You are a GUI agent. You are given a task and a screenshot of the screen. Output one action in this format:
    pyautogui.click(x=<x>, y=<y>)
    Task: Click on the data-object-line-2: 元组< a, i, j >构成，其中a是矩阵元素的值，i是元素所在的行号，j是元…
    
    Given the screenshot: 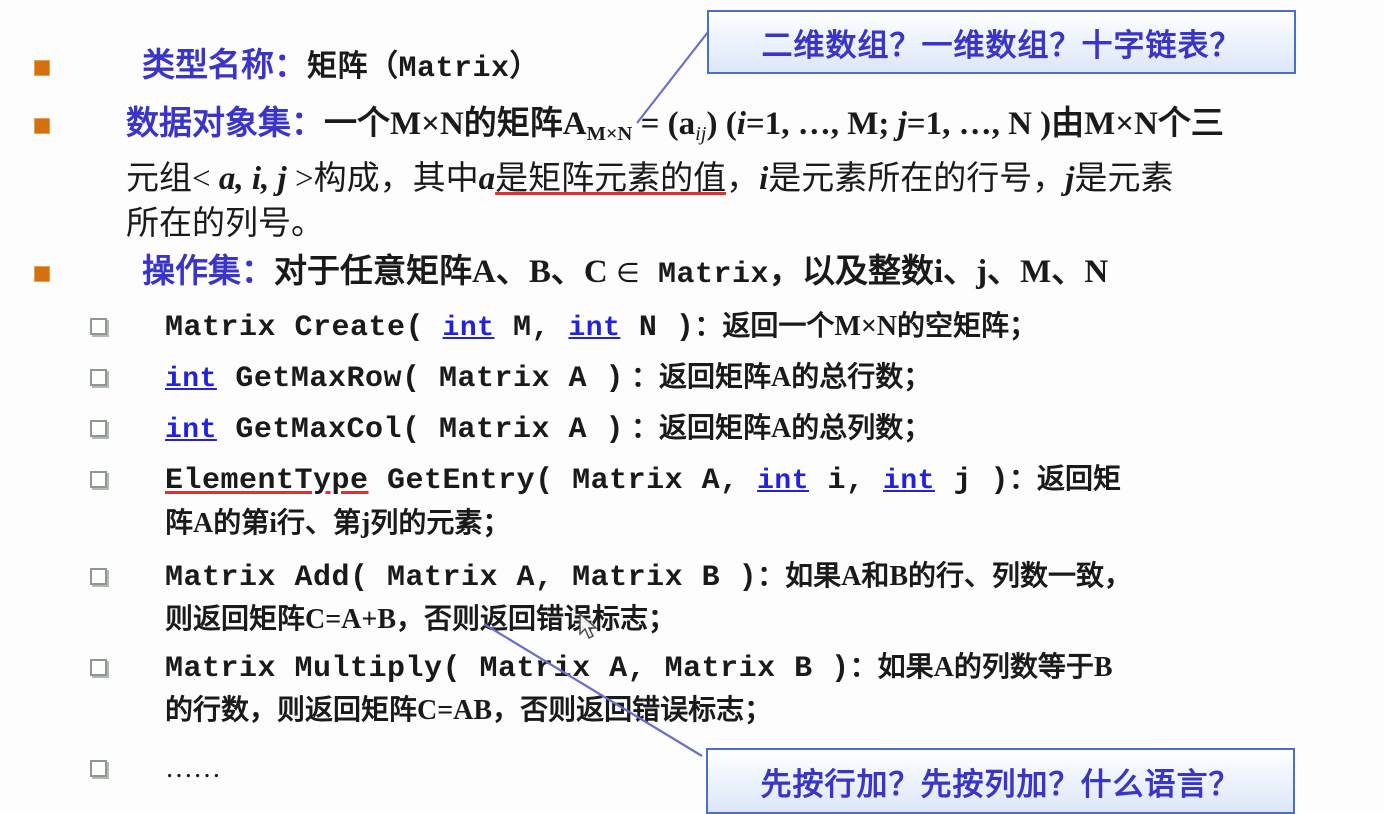 What is the action you would take?
    pyautogui.click(x=751, y=179)
    